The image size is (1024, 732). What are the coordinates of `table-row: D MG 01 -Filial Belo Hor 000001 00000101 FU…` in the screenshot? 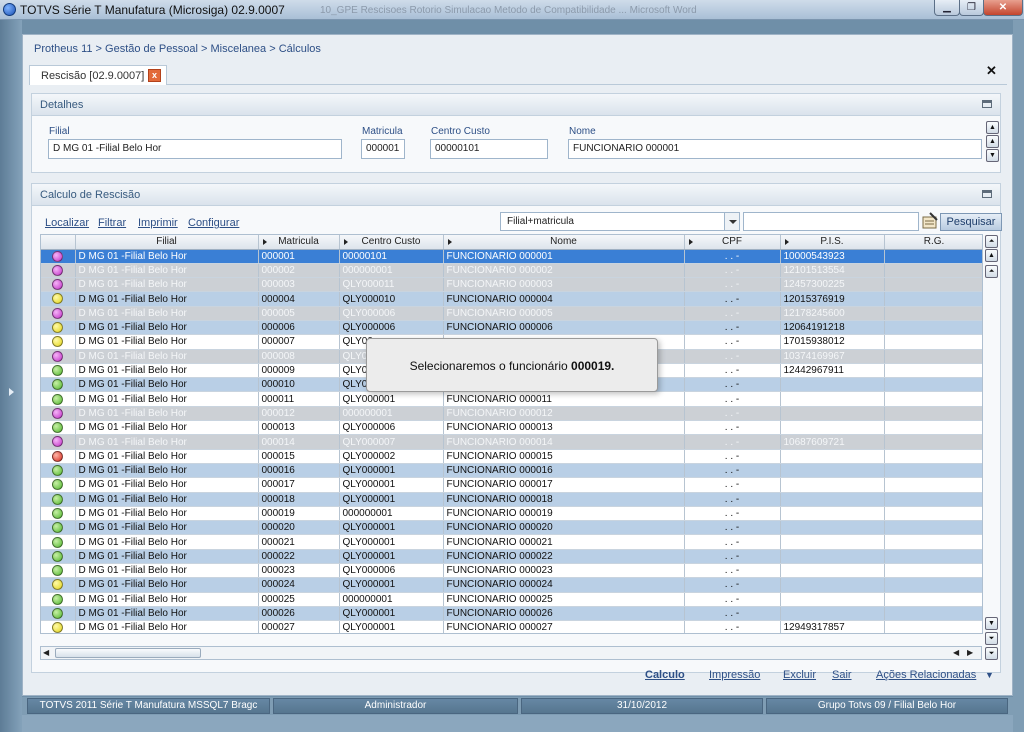 It's located at (511, 256).